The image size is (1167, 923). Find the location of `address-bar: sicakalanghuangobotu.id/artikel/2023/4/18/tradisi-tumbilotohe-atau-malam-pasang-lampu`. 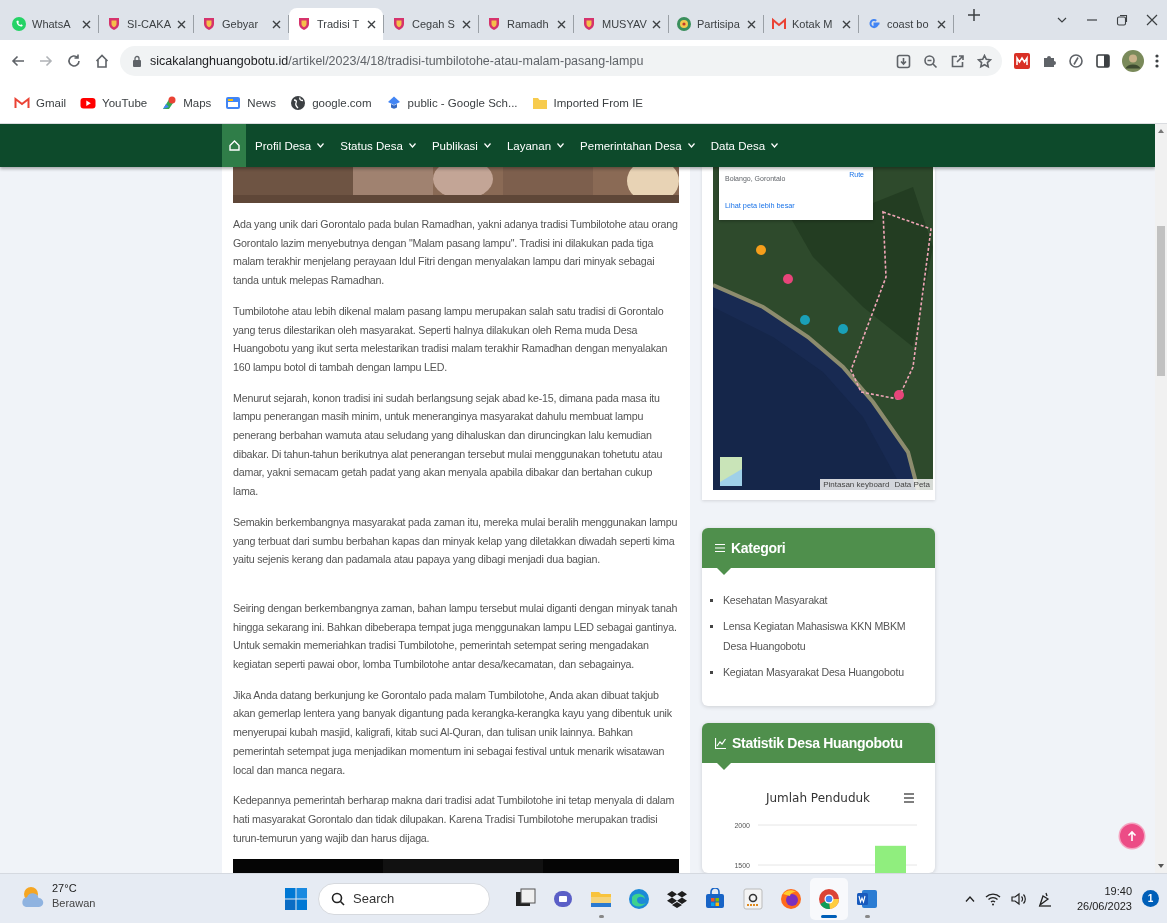

address-bar: sicakalanghuangobotu.id/artikel/2023/4/18/tradisi-tumbilotohe-atau-malam-pasang-lampu is located at coordinates (561, 61).